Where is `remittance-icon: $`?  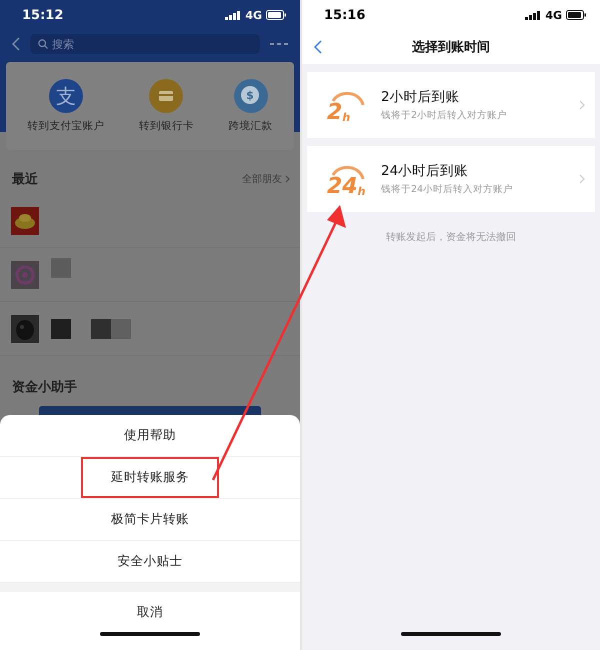
remittance-icon: $ is located at coordinates (251, 96).